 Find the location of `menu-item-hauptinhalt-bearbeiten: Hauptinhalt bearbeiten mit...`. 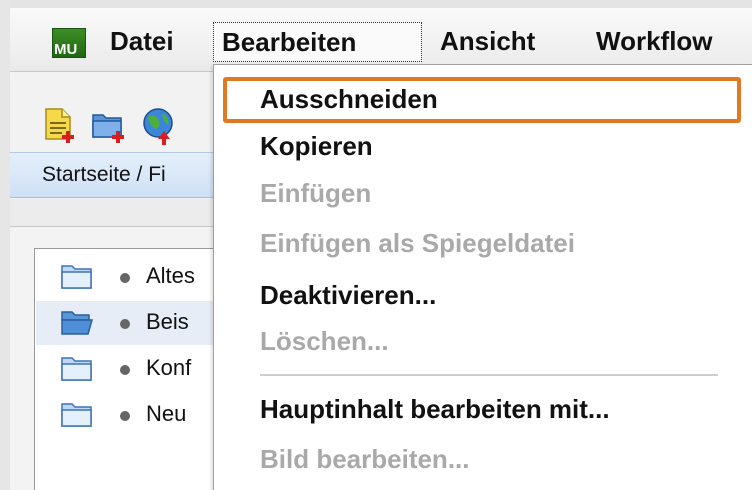

menu-item-hauptinhalt-bearbeiten: Hauptinhalt bearbeiten mit... is located at coordinates (435, 409).